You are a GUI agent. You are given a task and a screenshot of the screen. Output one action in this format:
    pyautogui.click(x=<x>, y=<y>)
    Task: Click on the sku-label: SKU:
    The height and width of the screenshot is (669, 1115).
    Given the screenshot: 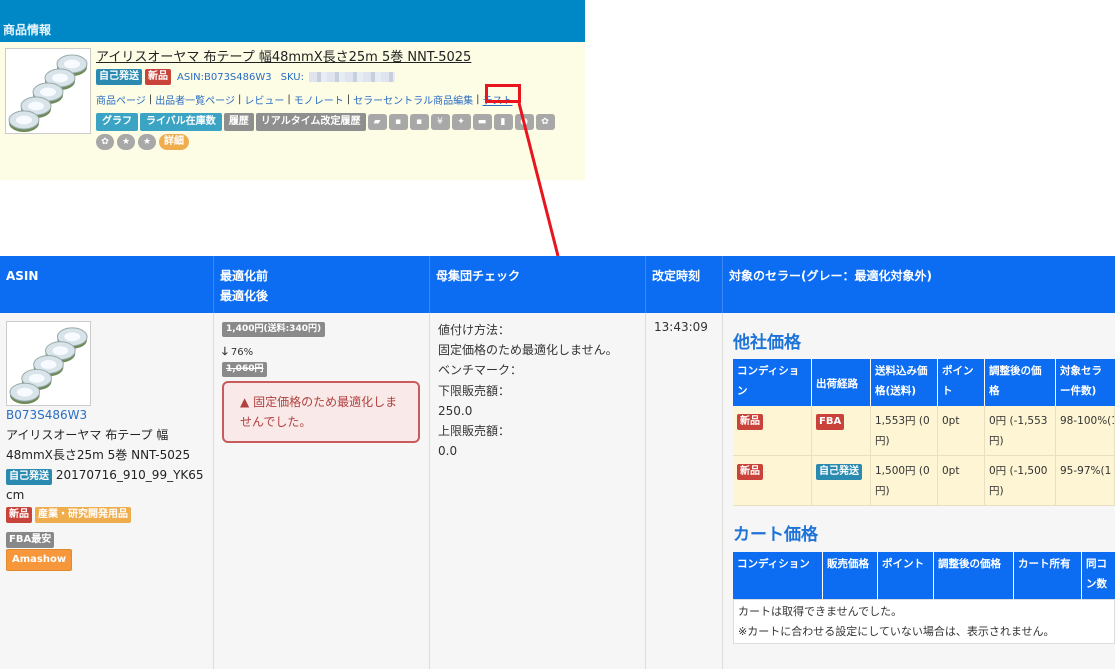 What is the action you would take?
    pyautogui.click(x=292, y=77)
    